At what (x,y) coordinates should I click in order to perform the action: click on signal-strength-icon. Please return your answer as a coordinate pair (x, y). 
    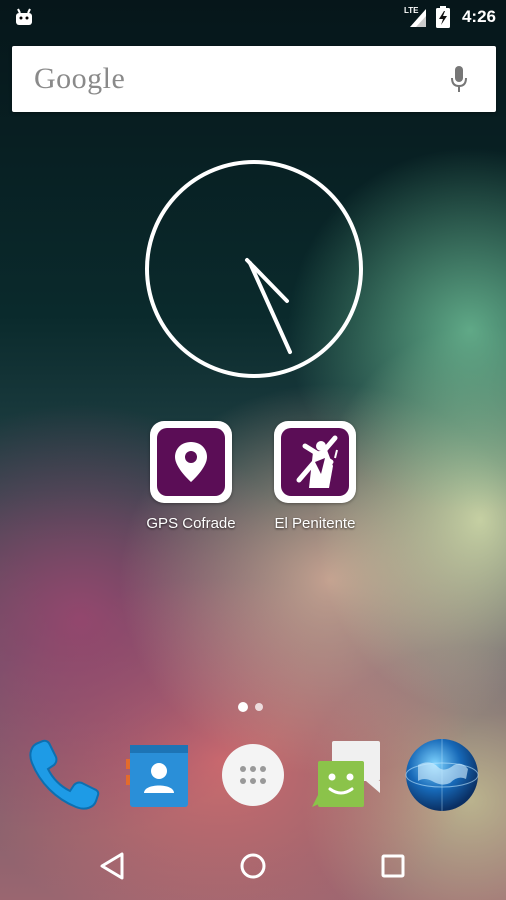
    Looking at the image, I should click on (417, 18).